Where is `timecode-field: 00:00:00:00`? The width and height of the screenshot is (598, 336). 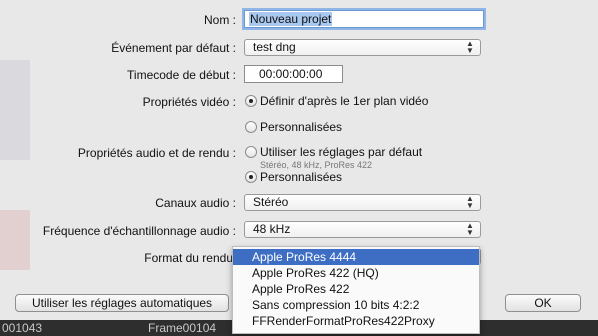 timecode-field: 00:00:00:00 is located at coordinates (293, 74).